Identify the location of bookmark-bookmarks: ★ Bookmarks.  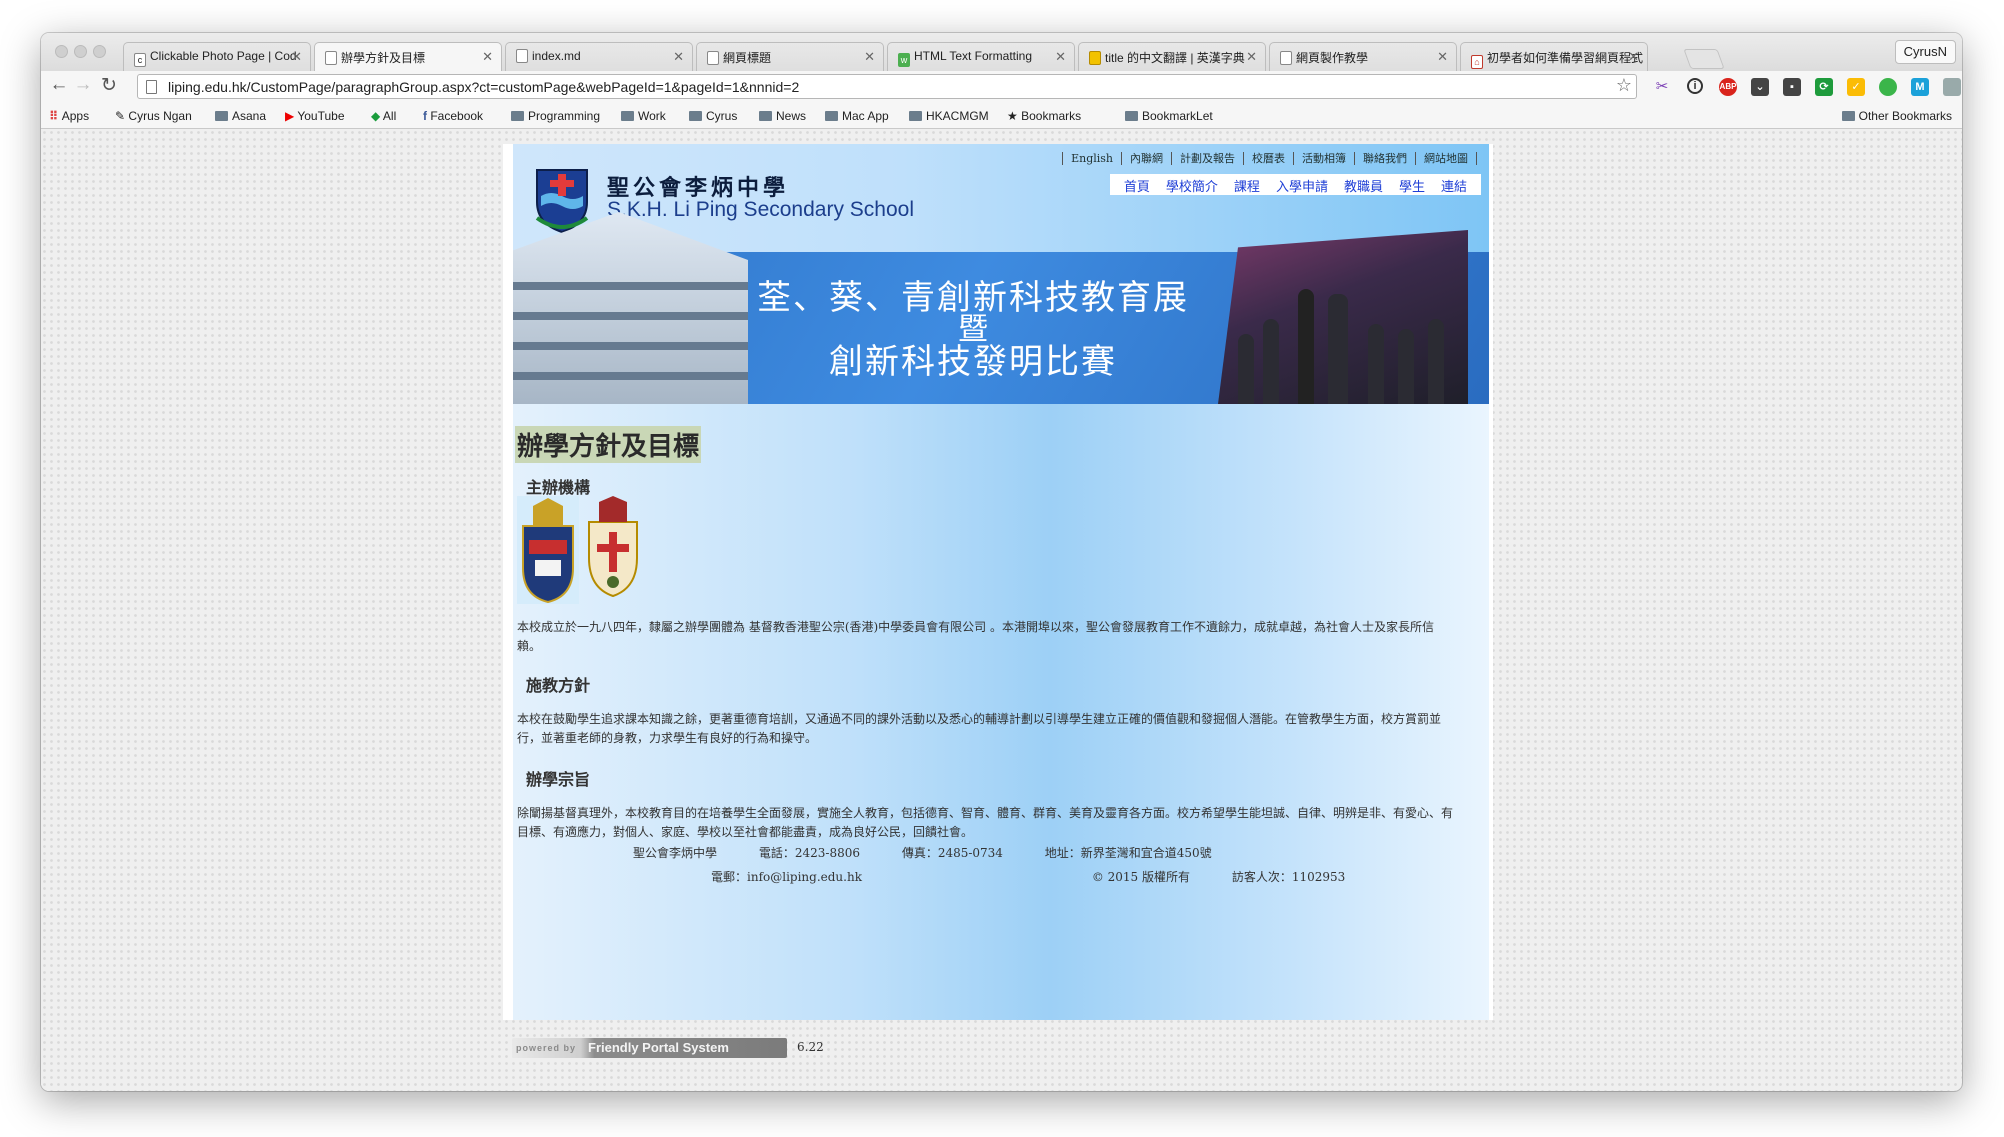
(1044, 116).